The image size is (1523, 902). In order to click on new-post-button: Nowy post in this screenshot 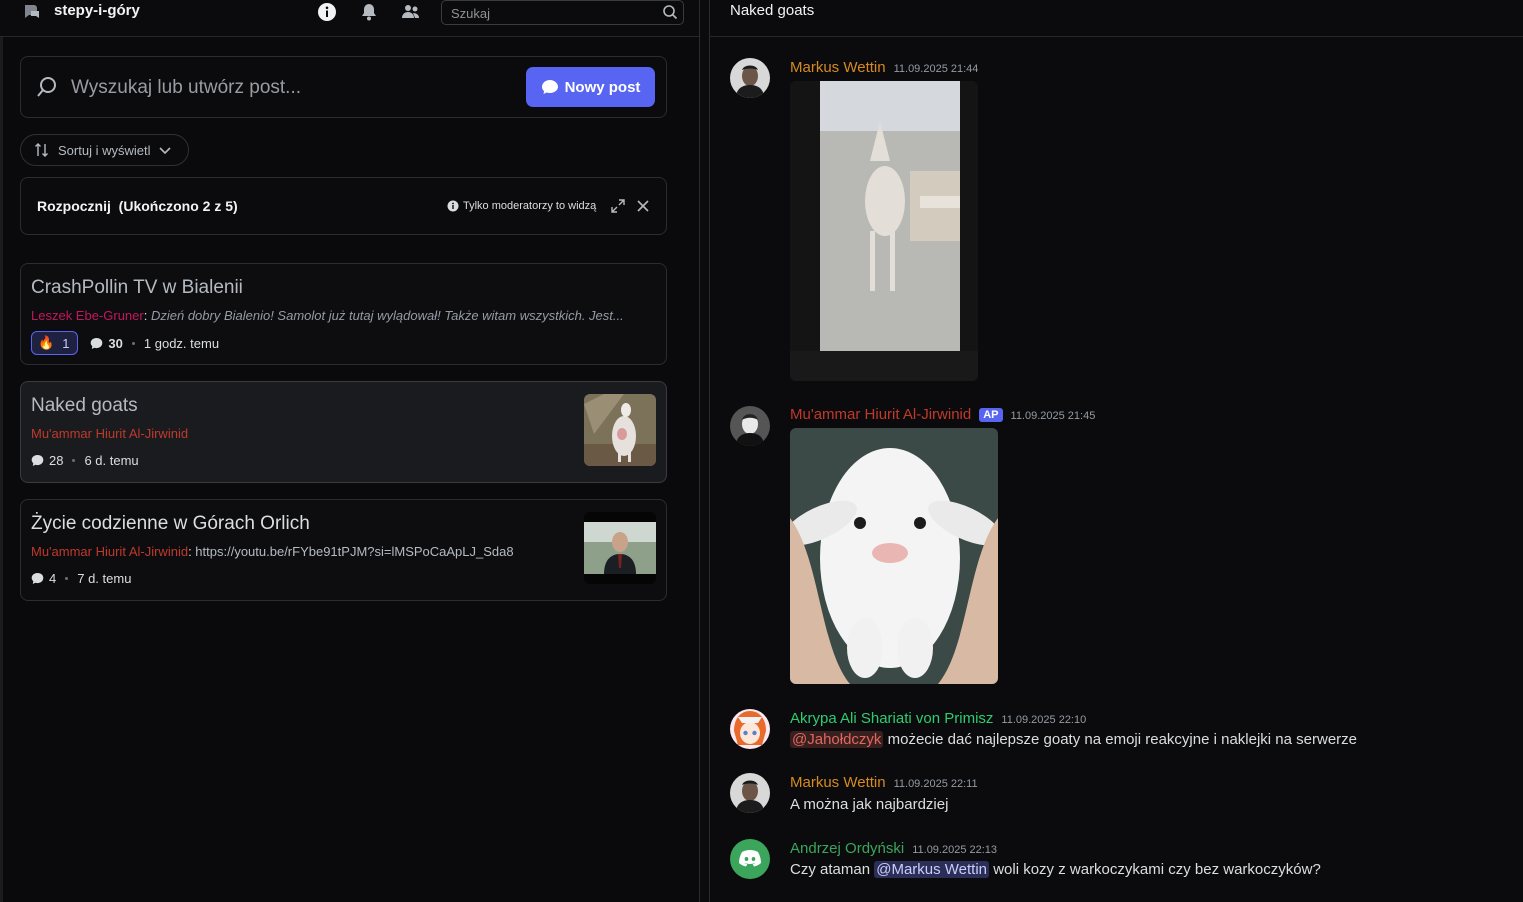, I will do `click(590, 87)`.